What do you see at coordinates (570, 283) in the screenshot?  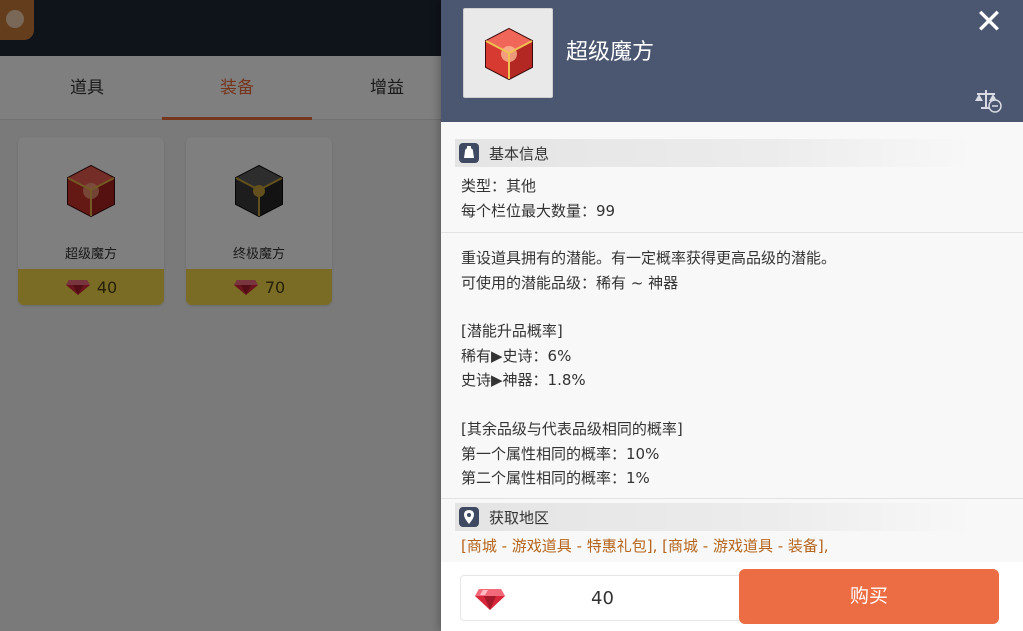 I see `description-line: 可使用的潜能品级：稀有 ~ 神器` at bounding box center [570, 283].